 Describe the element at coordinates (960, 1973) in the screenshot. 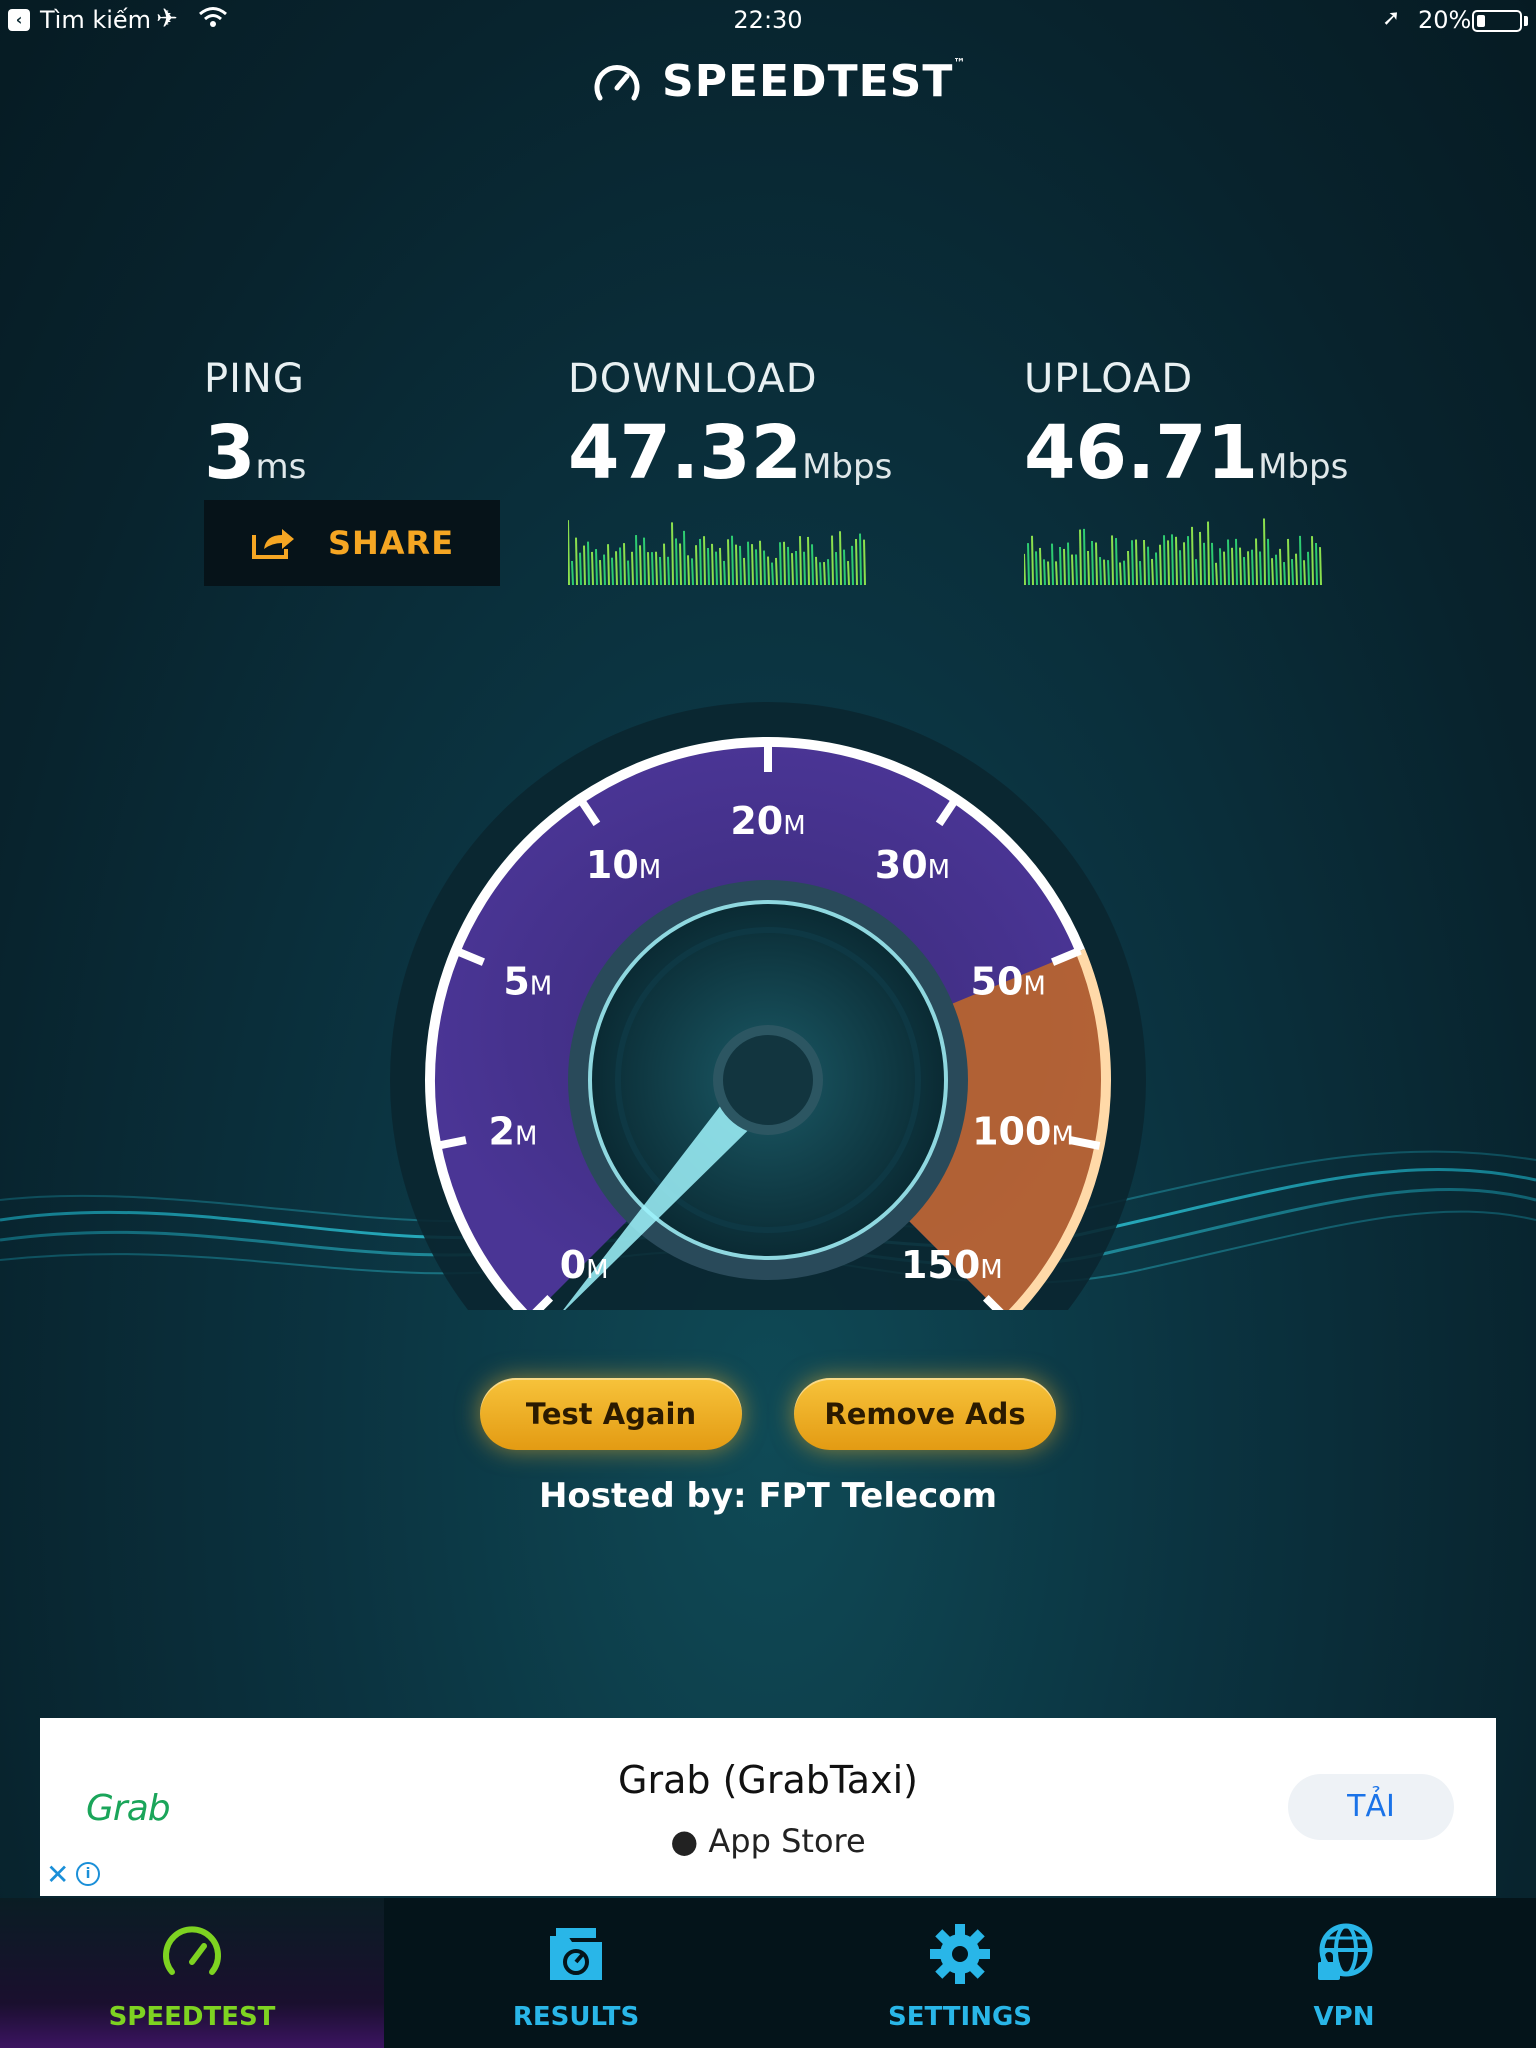

I see `tab-settings: SETTINGS` at that location.